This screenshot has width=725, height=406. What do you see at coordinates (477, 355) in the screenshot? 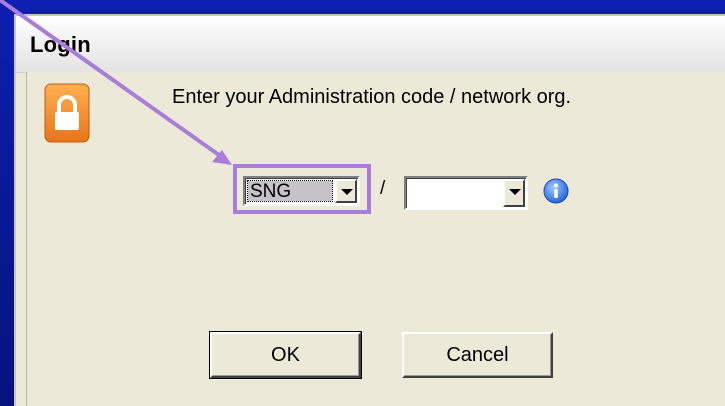
I see `cancel-button: Cancel` at bounding box center [477, 355].